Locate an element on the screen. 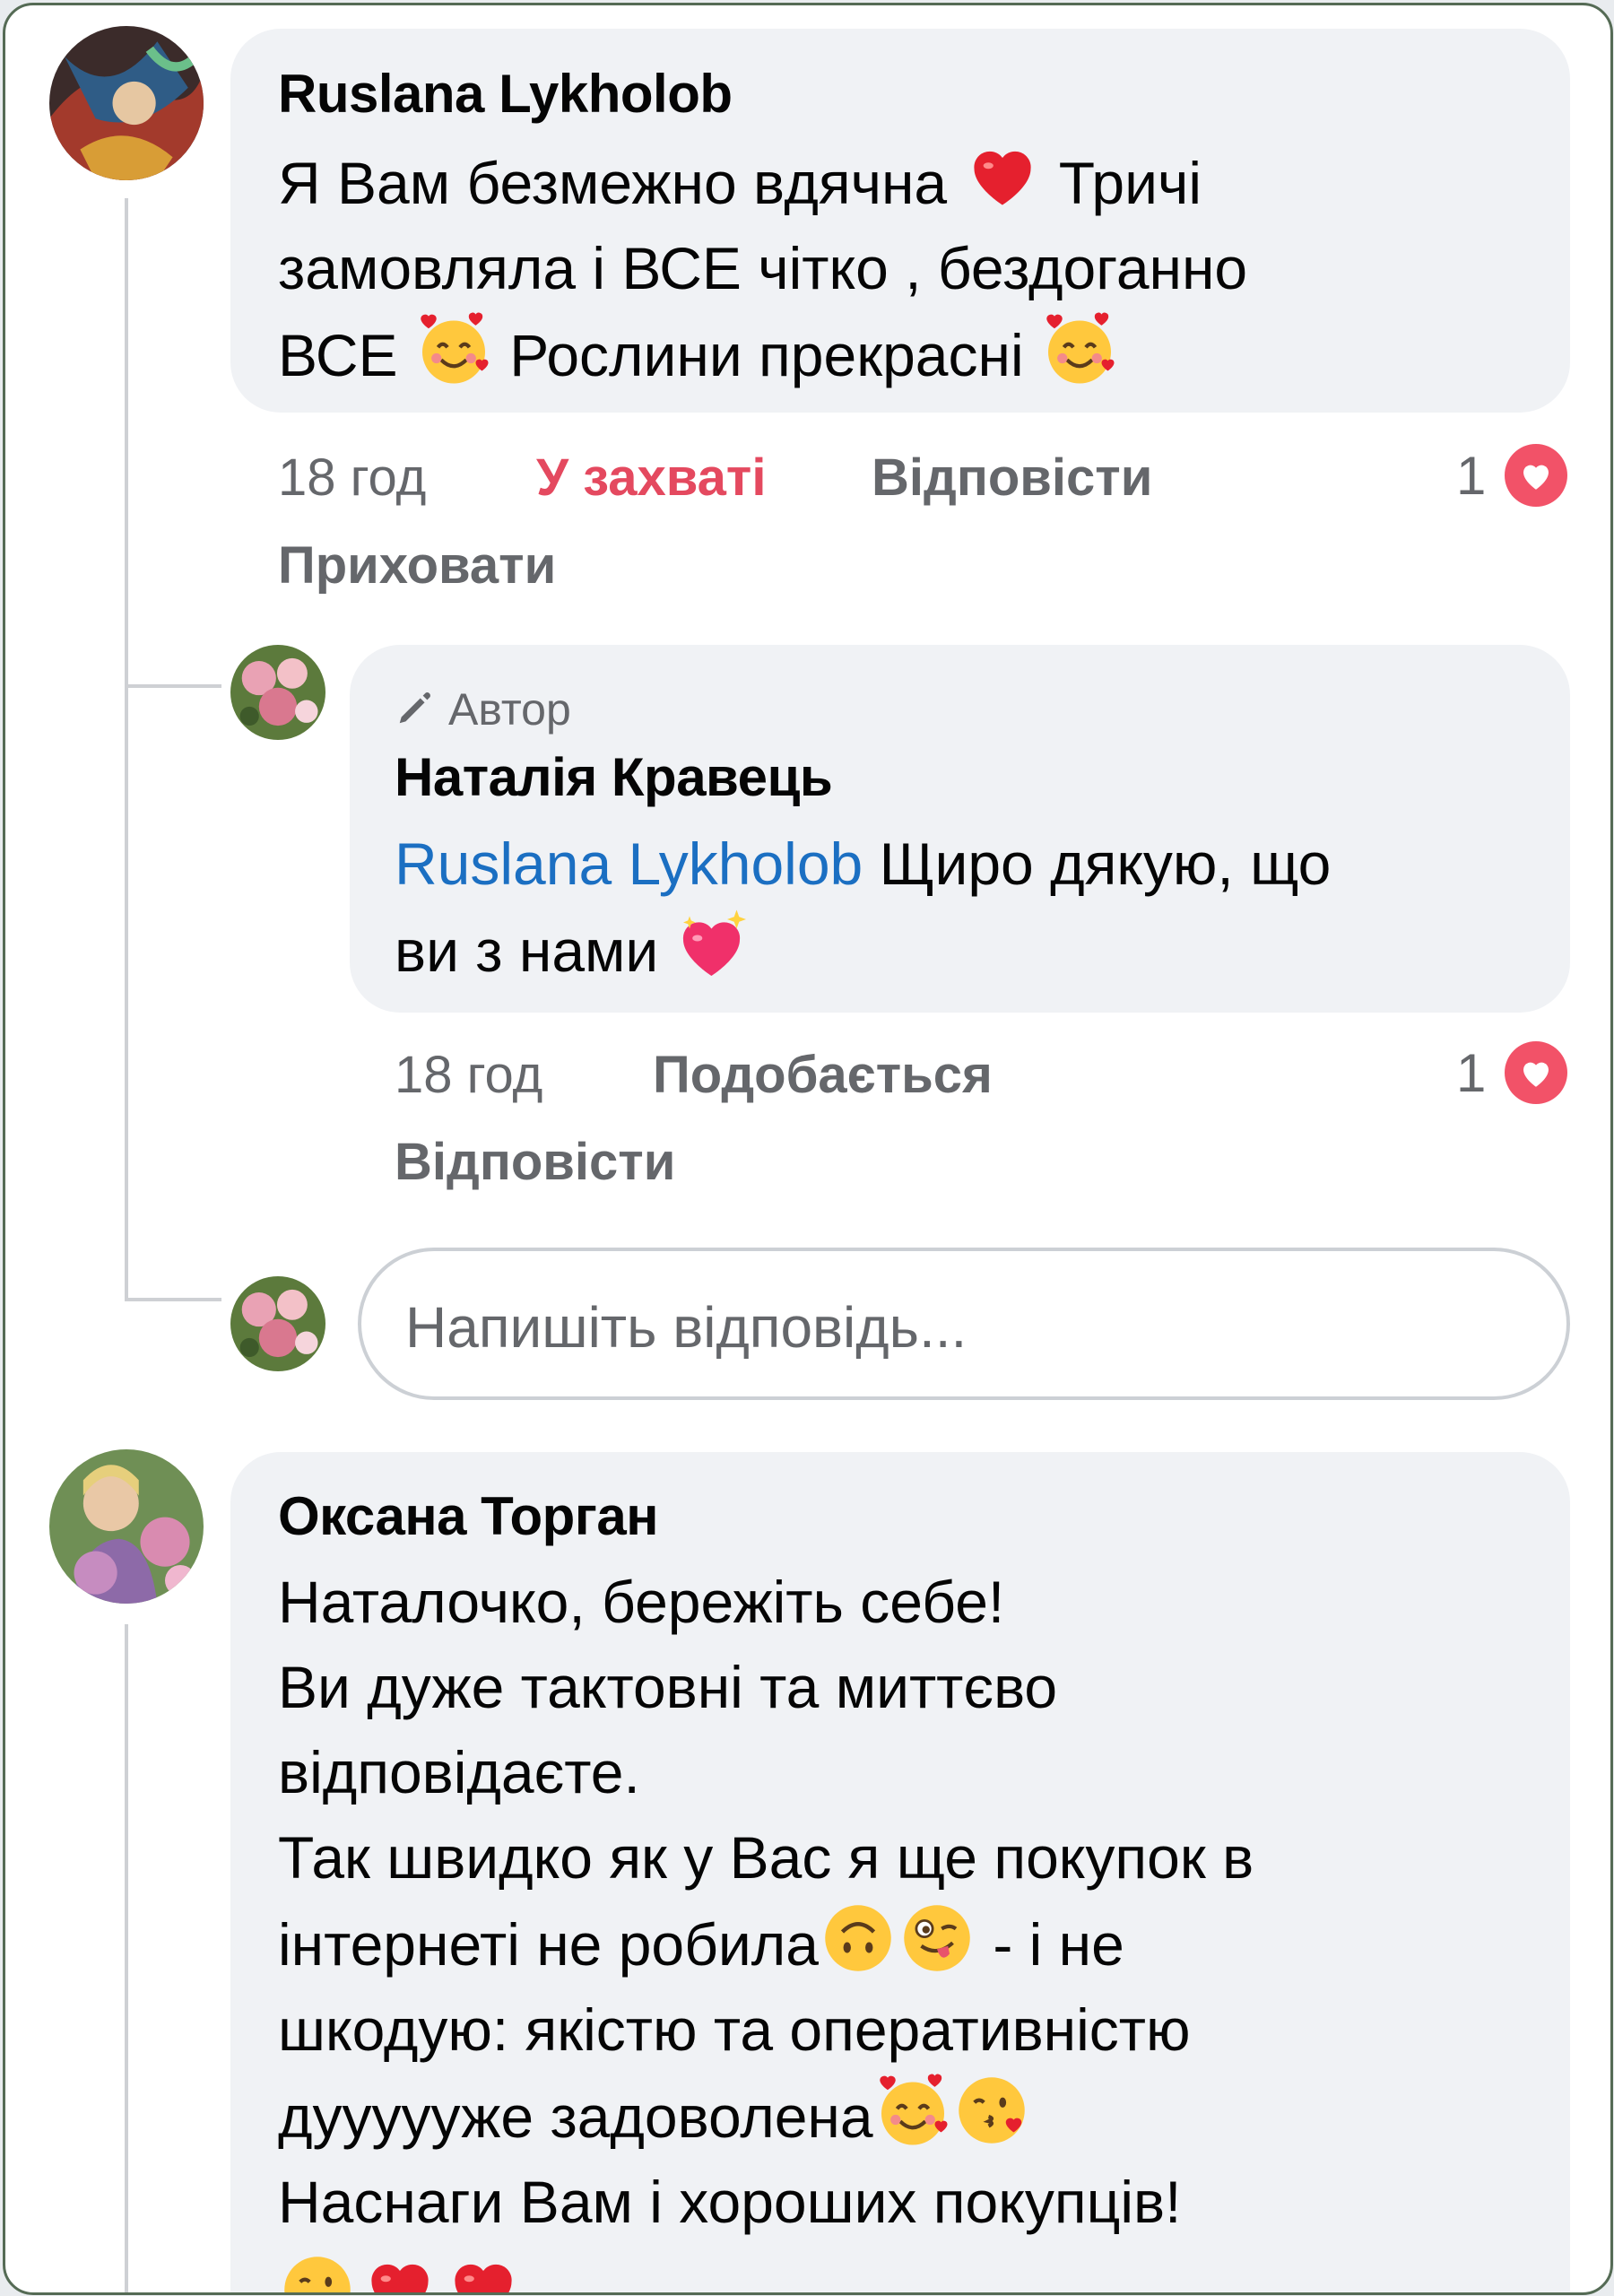 Image resolution: width=1614 pixels, height=2296 pixels. reply-author: Наталія Кравець is located at coordinates (614, 777).